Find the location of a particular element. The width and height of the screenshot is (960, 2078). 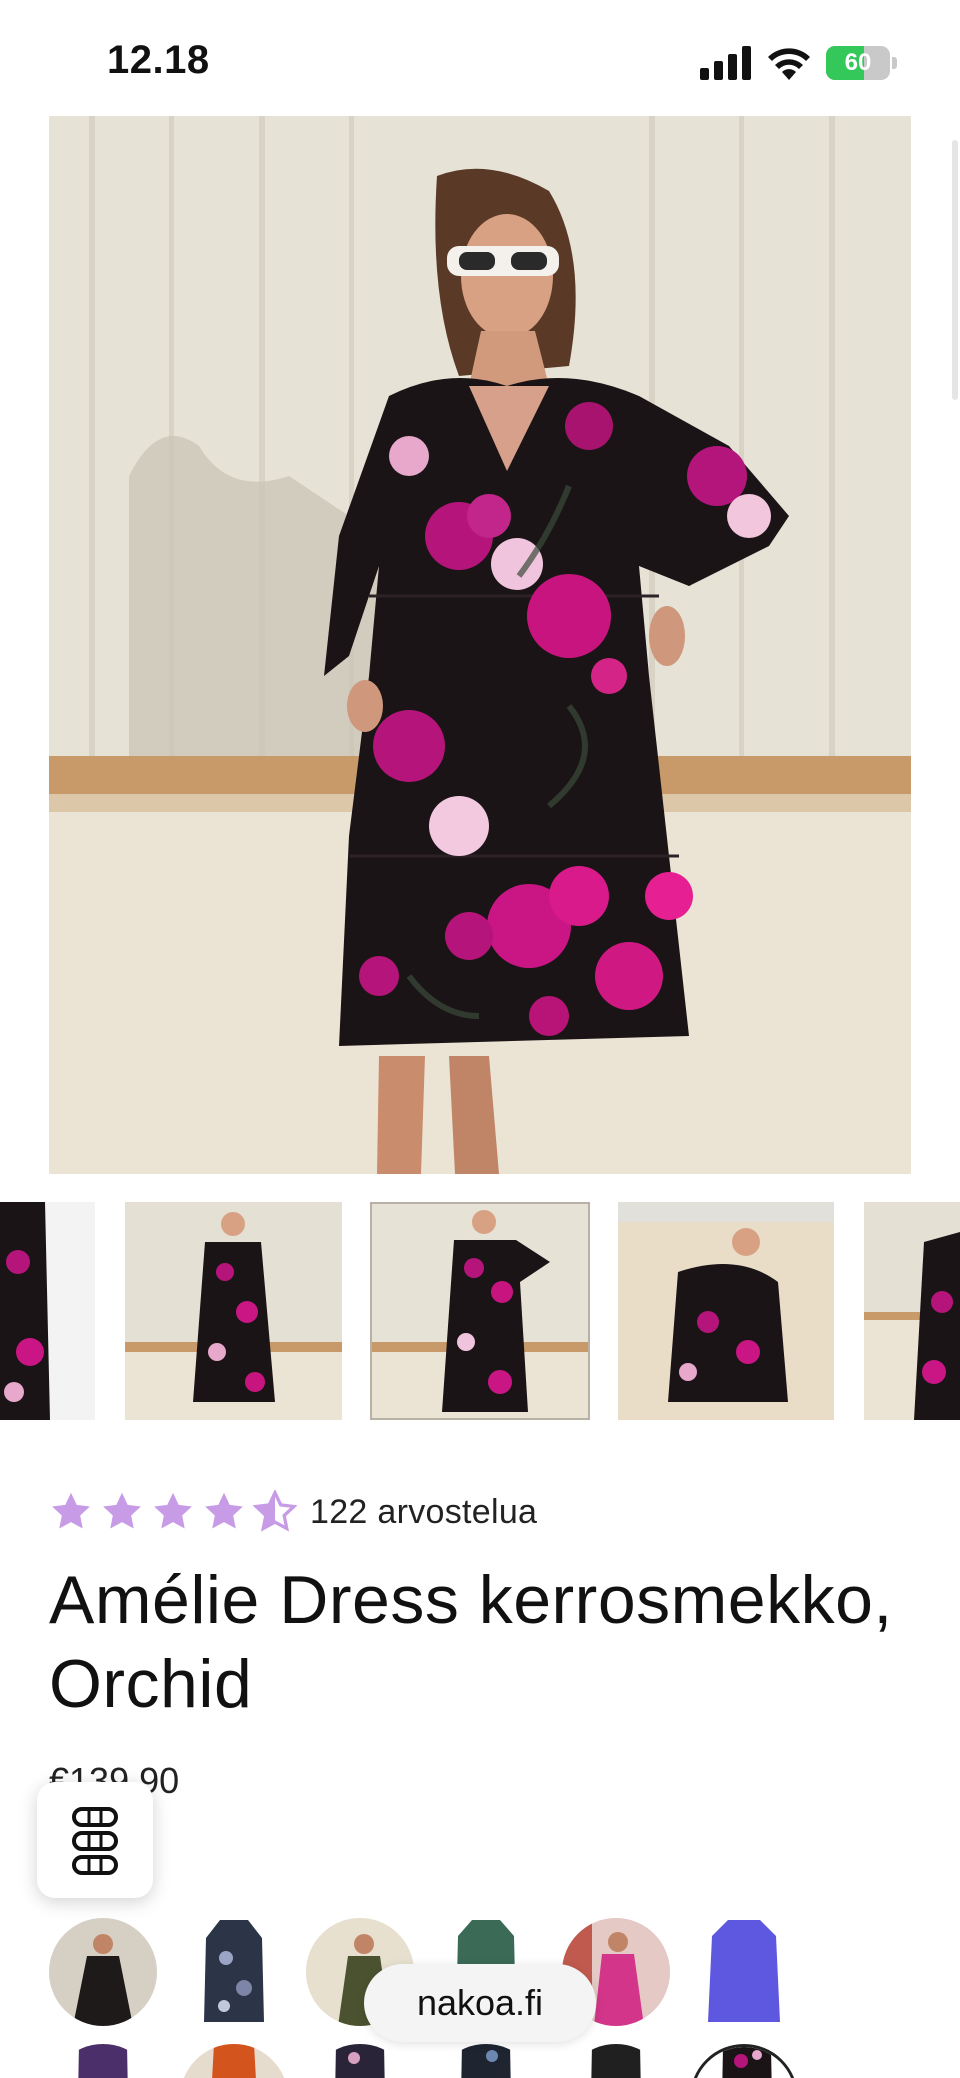

product-rating: 122 arvostelua is located at coordinates (293, 1512).